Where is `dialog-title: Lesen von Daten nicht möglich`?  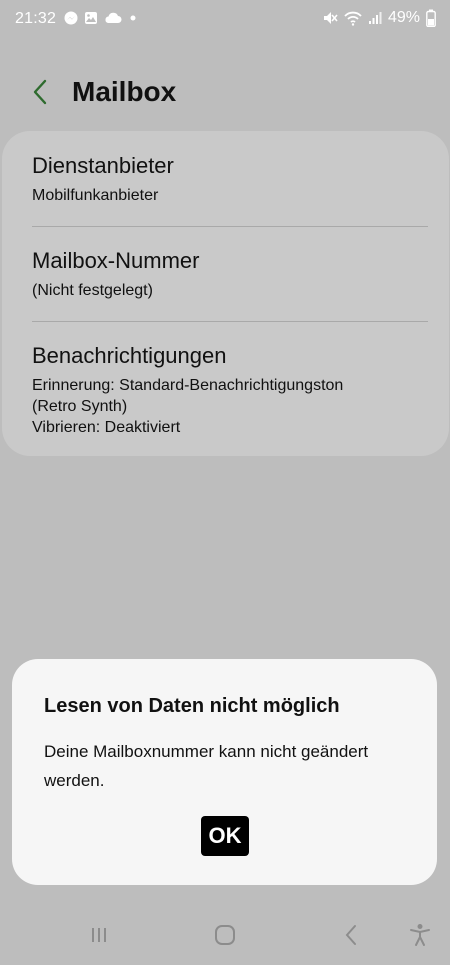
dialog-title: Lesen von Daten nicht möglich is located at coordinates (192, 706).